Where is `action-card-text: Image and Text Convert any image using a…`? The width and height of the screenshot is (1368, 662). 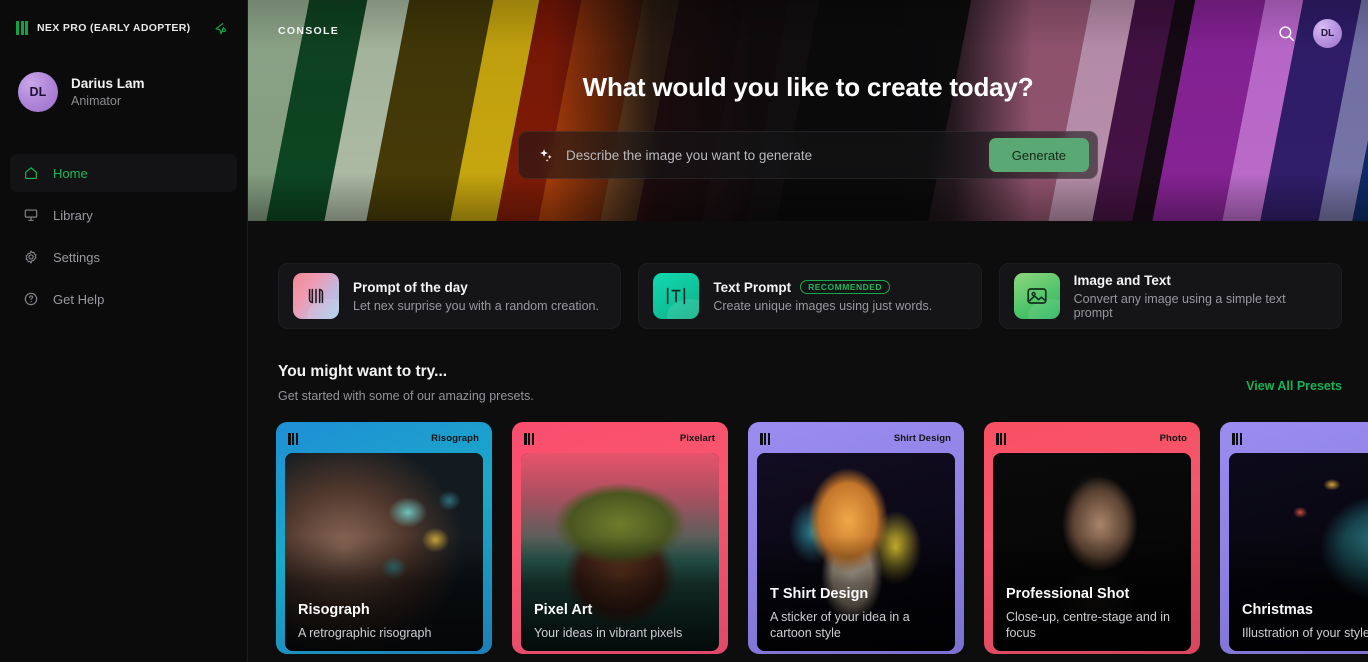 action-card-text: Image and Text Convert any image using a… is located at coordinates (1200, 296).